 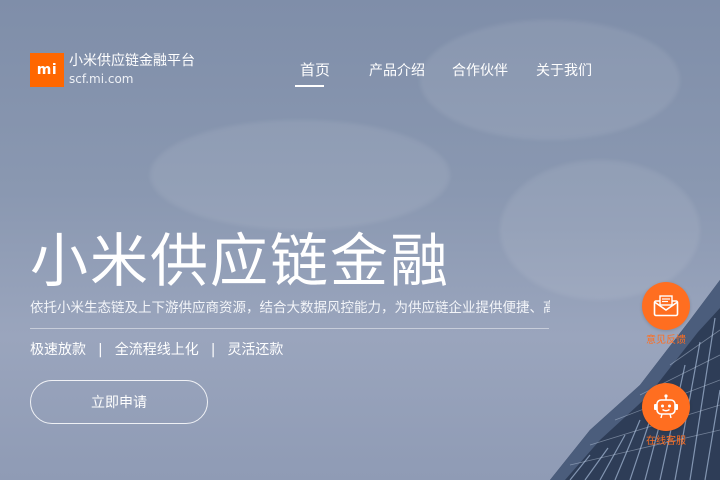 I want to click on nav-item-home: 首页, so click(x=315, y=70).